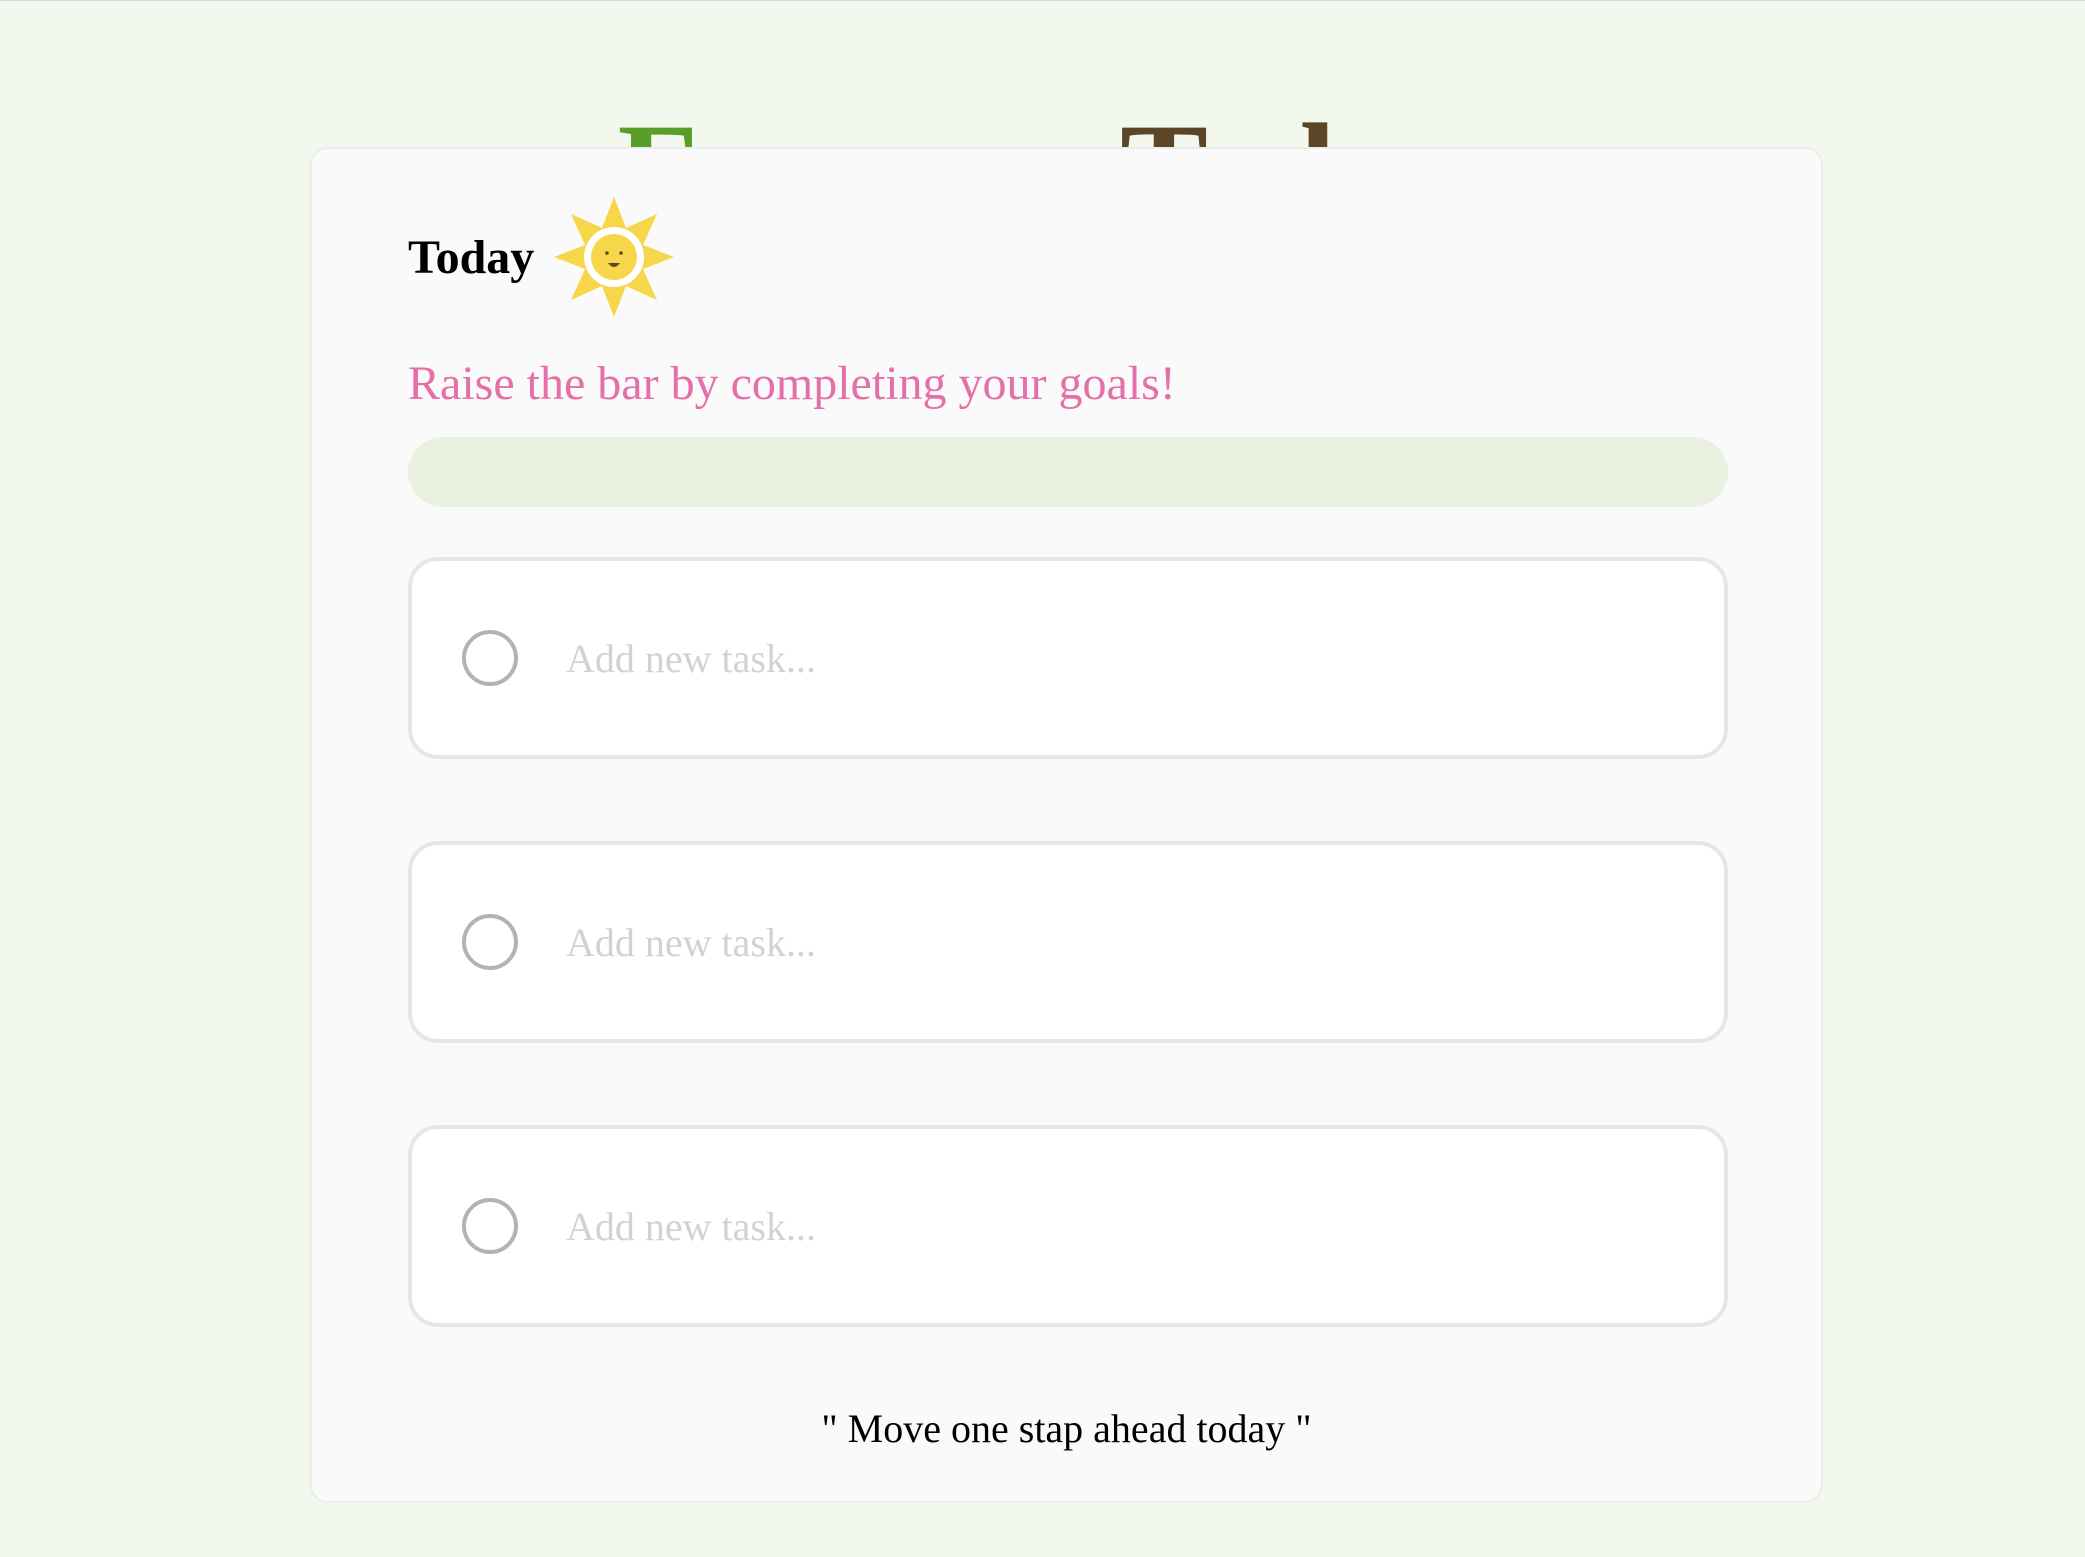  Describe the element at coordinates (792, 383) in the screenshot. I see `motivation-subtitle: Raise the bar by completing your goals!` at that location.